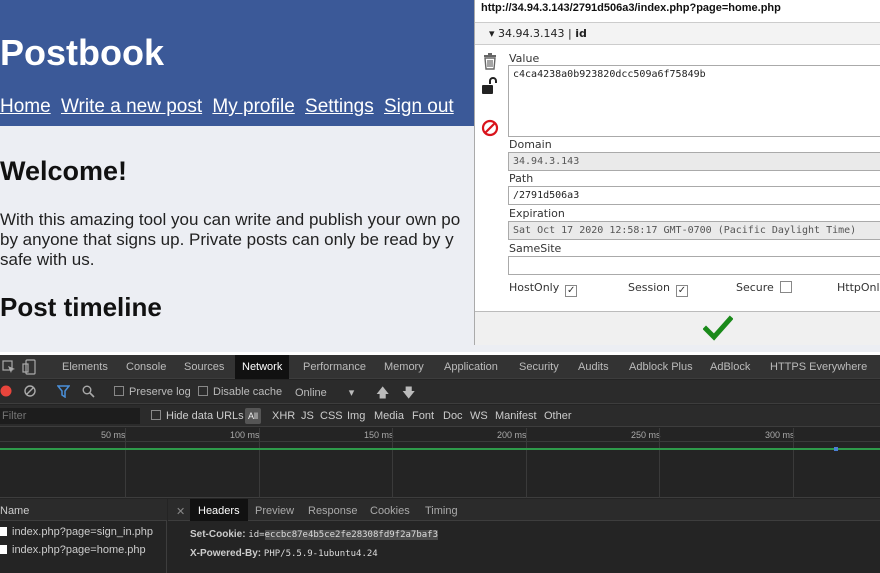 This screenshot has height=573, width=880. I want to click on post-timeline-heading: Post timeline, so click(81, 307).